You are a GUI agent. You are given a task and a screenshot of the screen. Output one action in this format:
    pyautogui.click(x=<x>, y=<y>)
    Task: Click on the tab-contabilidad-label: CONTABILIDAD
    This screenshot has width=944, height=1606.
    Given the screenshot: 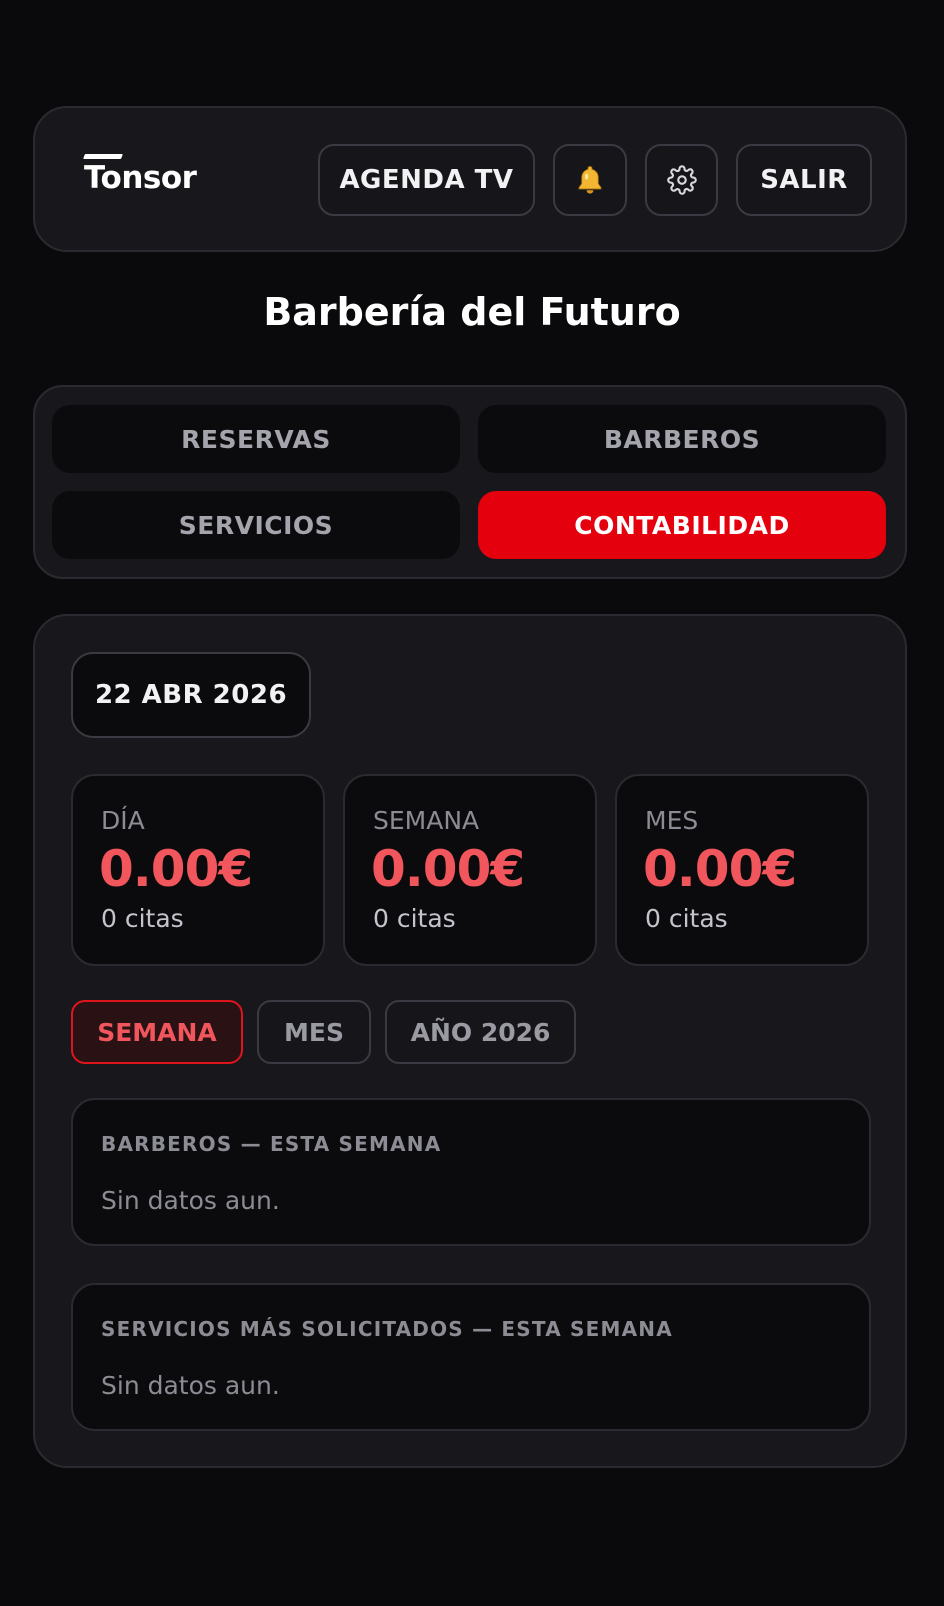 What is the action you would take?
    pyautogui.click(x=682, y=525)
    